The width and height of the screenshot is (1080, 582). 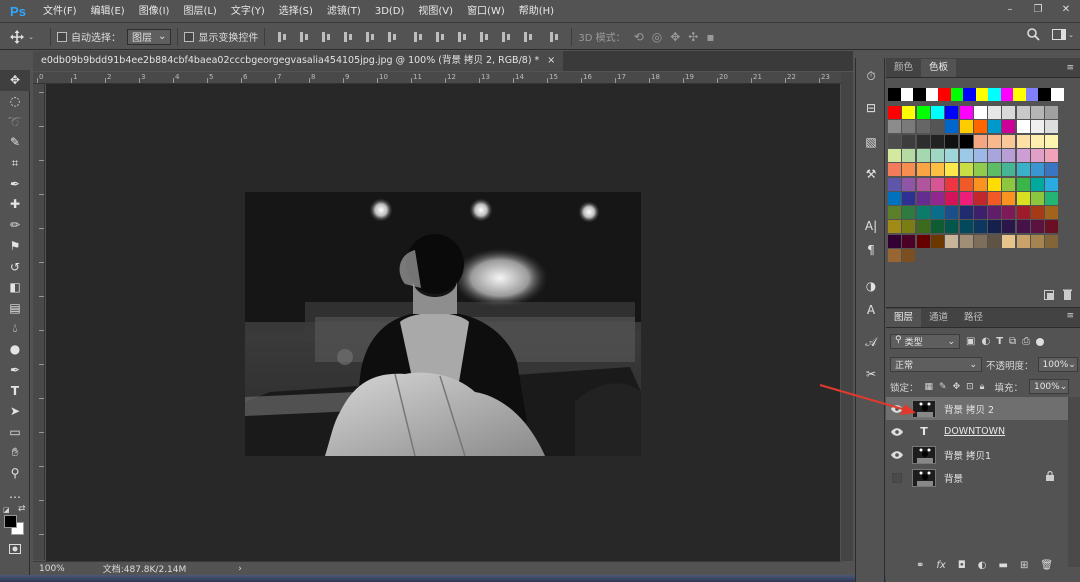 I want to click on folder-icon: ▬, so click(x=1003, y=565).